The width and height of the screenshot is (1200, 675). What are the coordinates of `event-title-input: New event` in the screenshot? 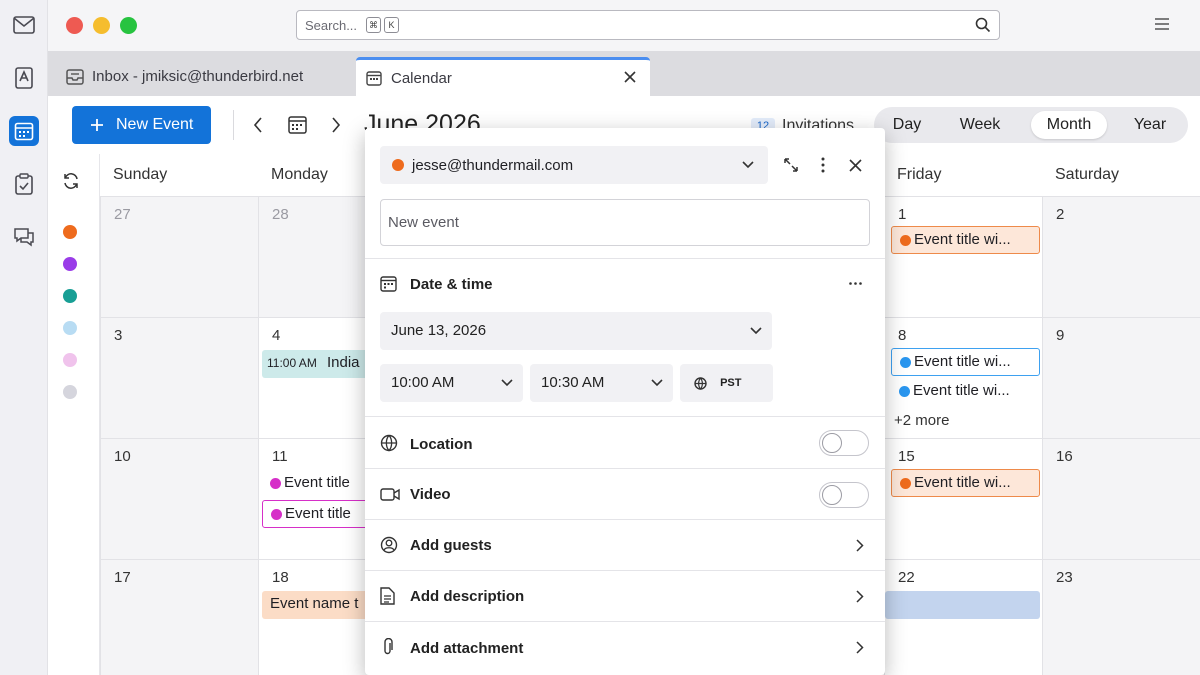 It's located at (625, 222).